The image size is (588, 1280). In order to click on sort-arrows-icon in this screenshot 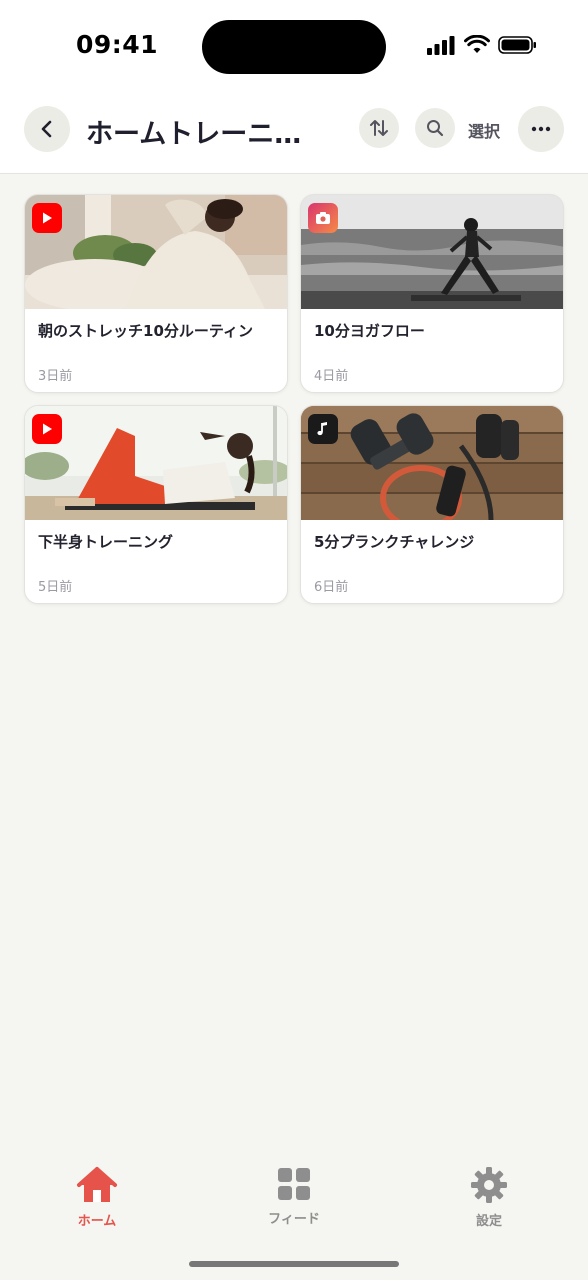, I will do `click(379, 128)`.